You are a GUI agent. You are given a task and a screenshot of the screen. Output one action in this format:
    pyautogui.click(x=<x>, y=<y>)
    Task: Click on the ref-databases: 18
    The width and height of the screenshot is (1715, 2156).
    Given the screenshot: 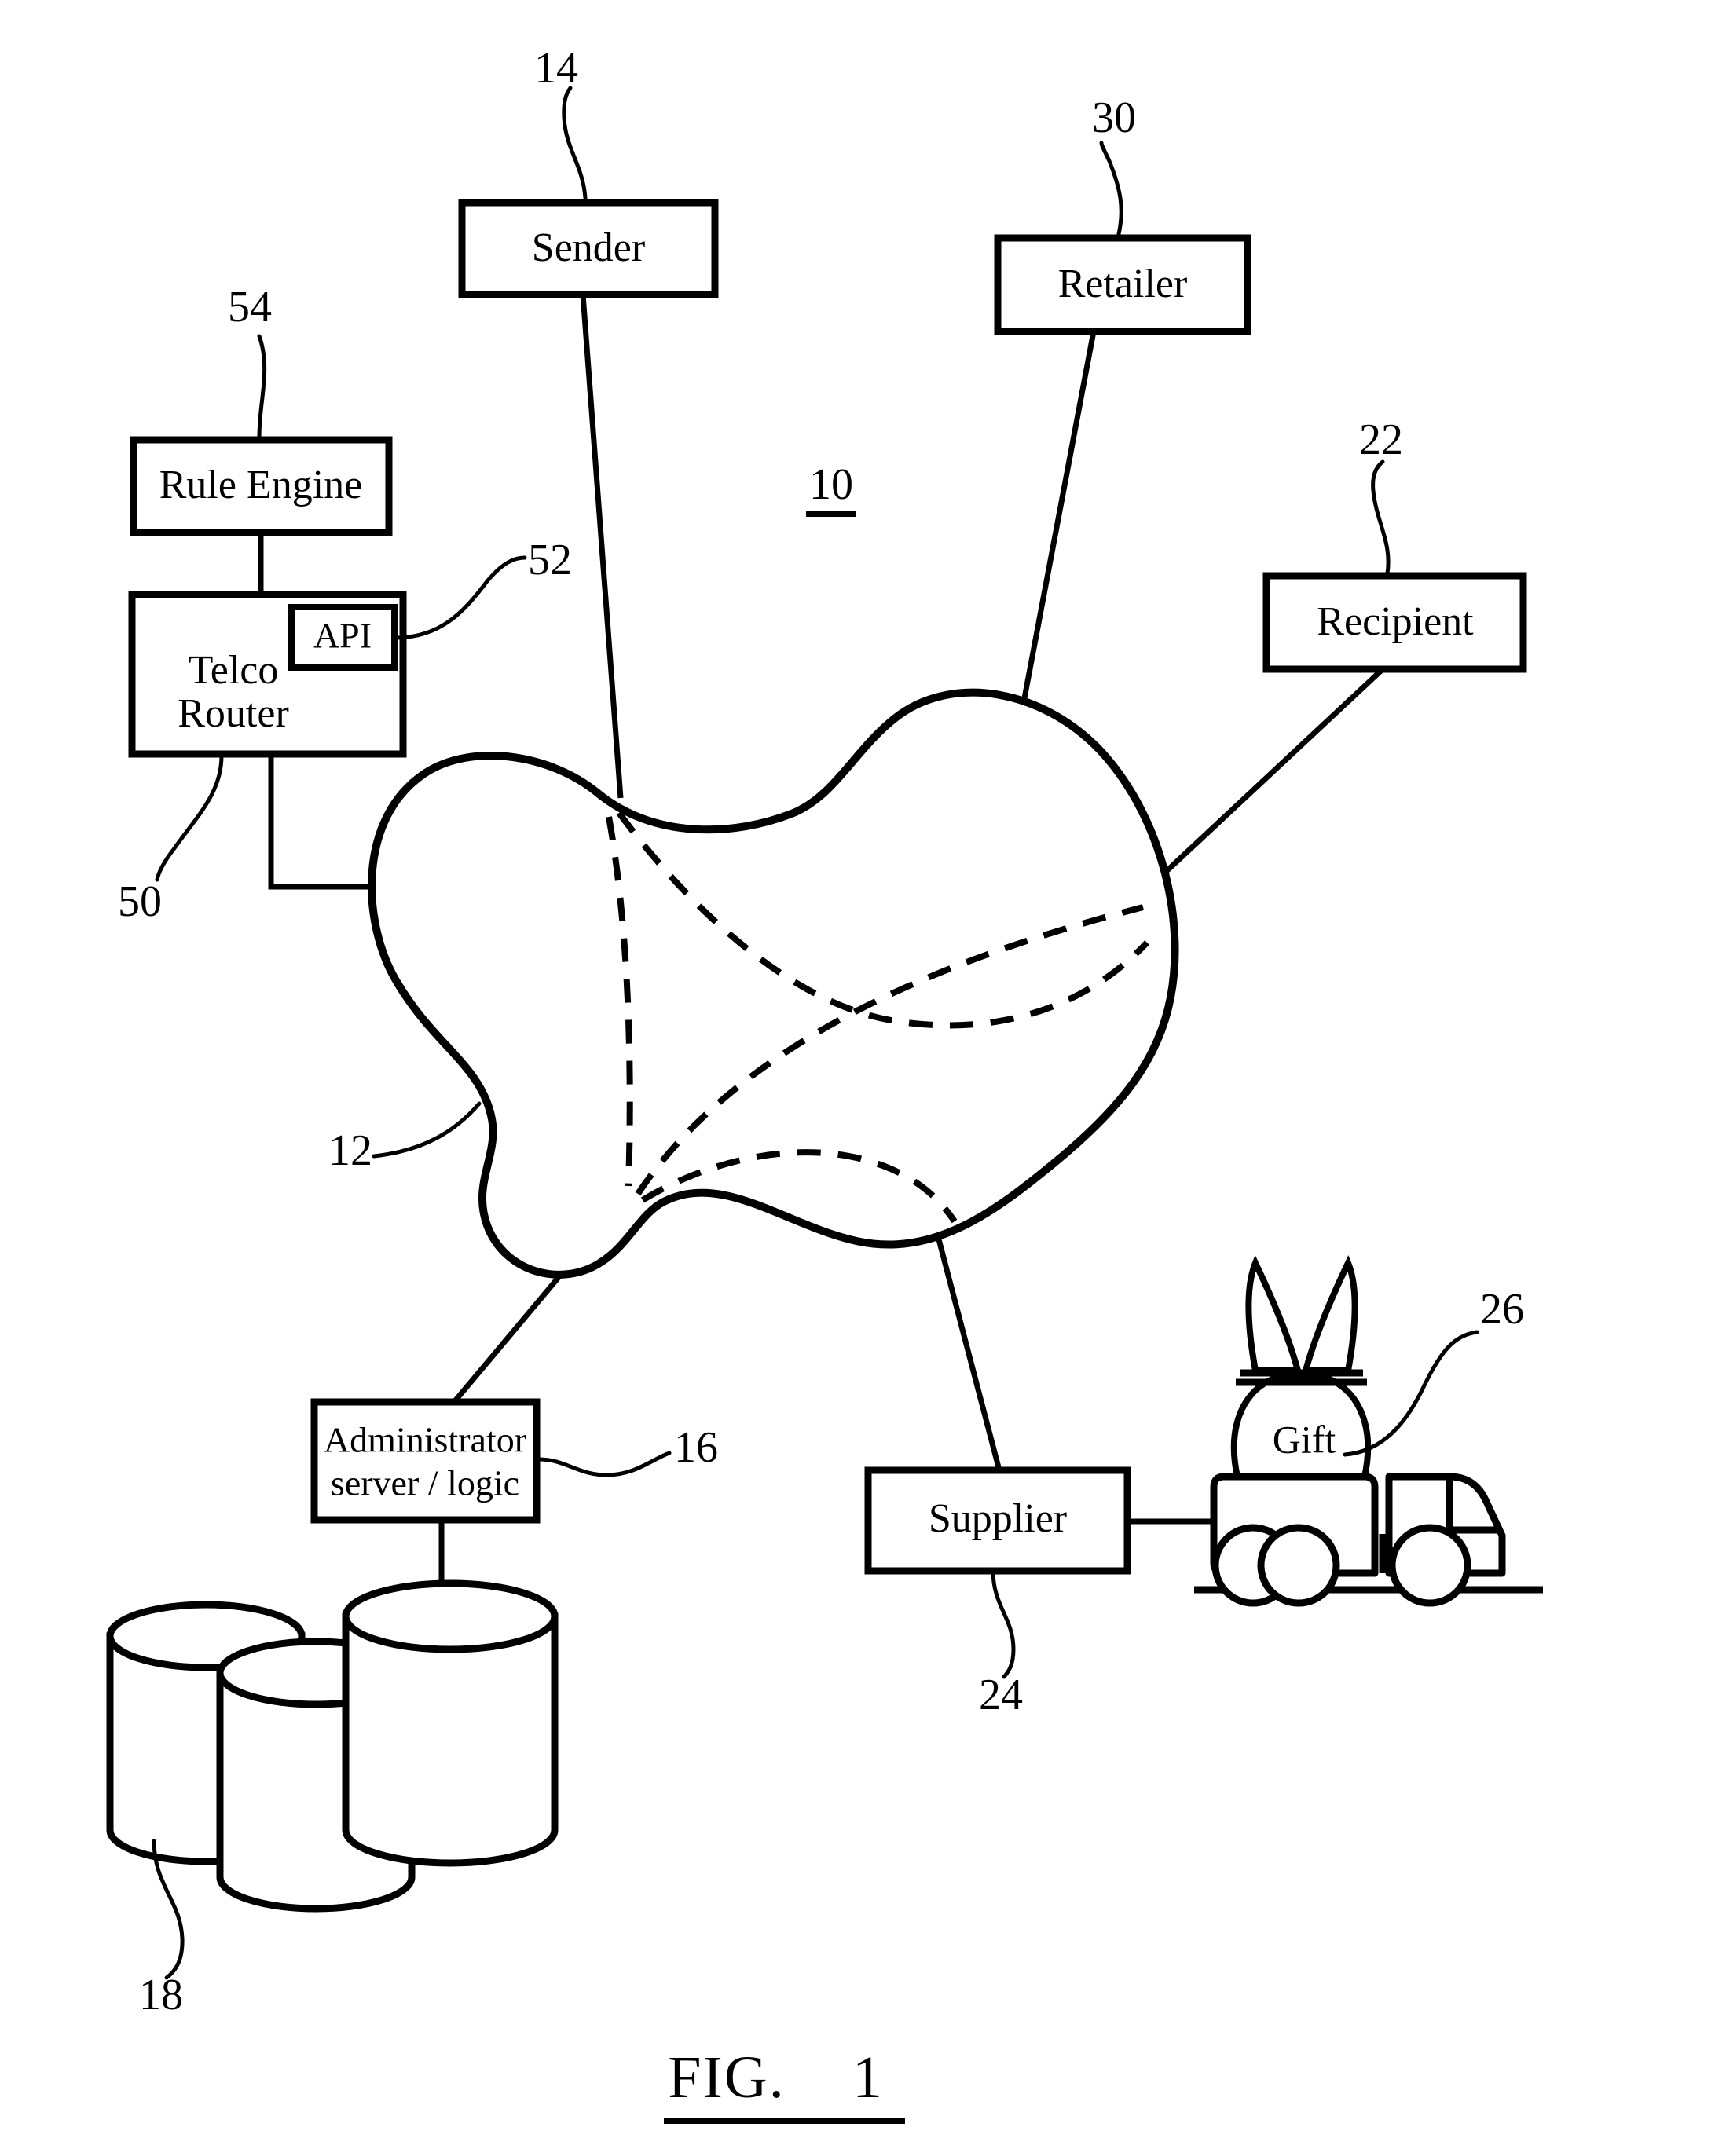 What is the action you would take?
    pyautogui.click(x=161, y=1995)
    